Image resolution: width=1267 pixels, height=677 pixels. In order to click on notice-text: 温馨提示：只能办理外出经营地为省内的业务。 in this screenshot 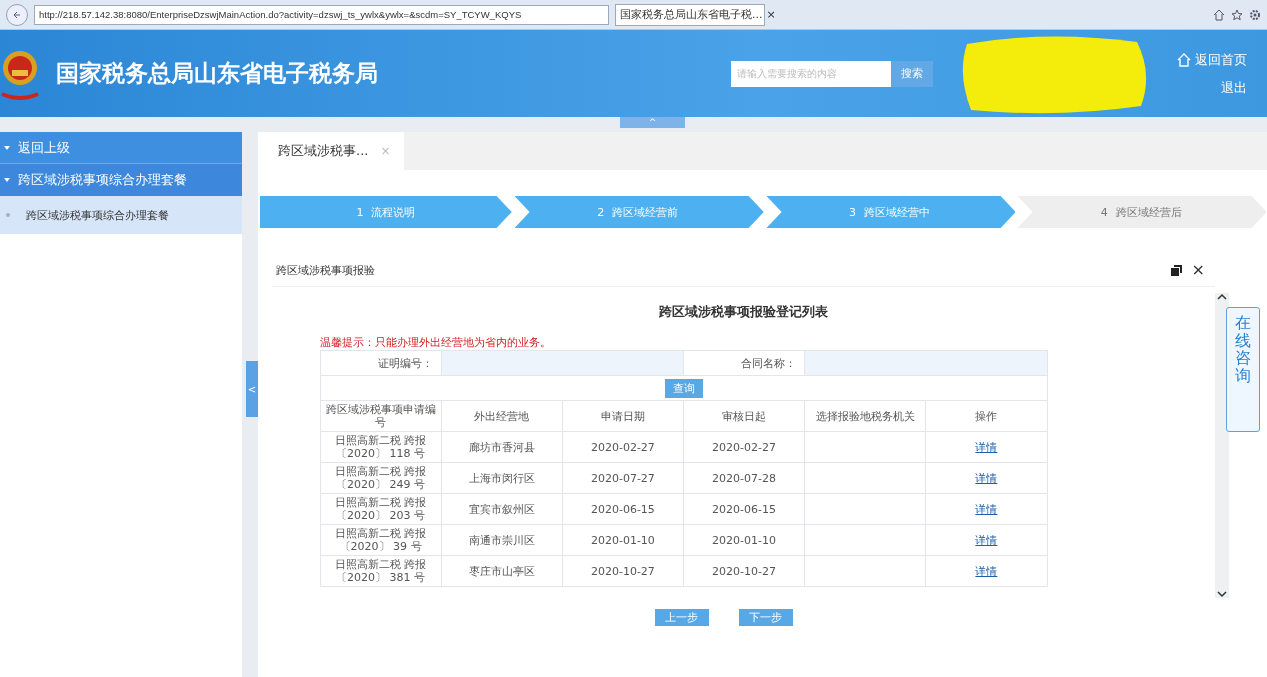, I will do `click(435, 342)`.